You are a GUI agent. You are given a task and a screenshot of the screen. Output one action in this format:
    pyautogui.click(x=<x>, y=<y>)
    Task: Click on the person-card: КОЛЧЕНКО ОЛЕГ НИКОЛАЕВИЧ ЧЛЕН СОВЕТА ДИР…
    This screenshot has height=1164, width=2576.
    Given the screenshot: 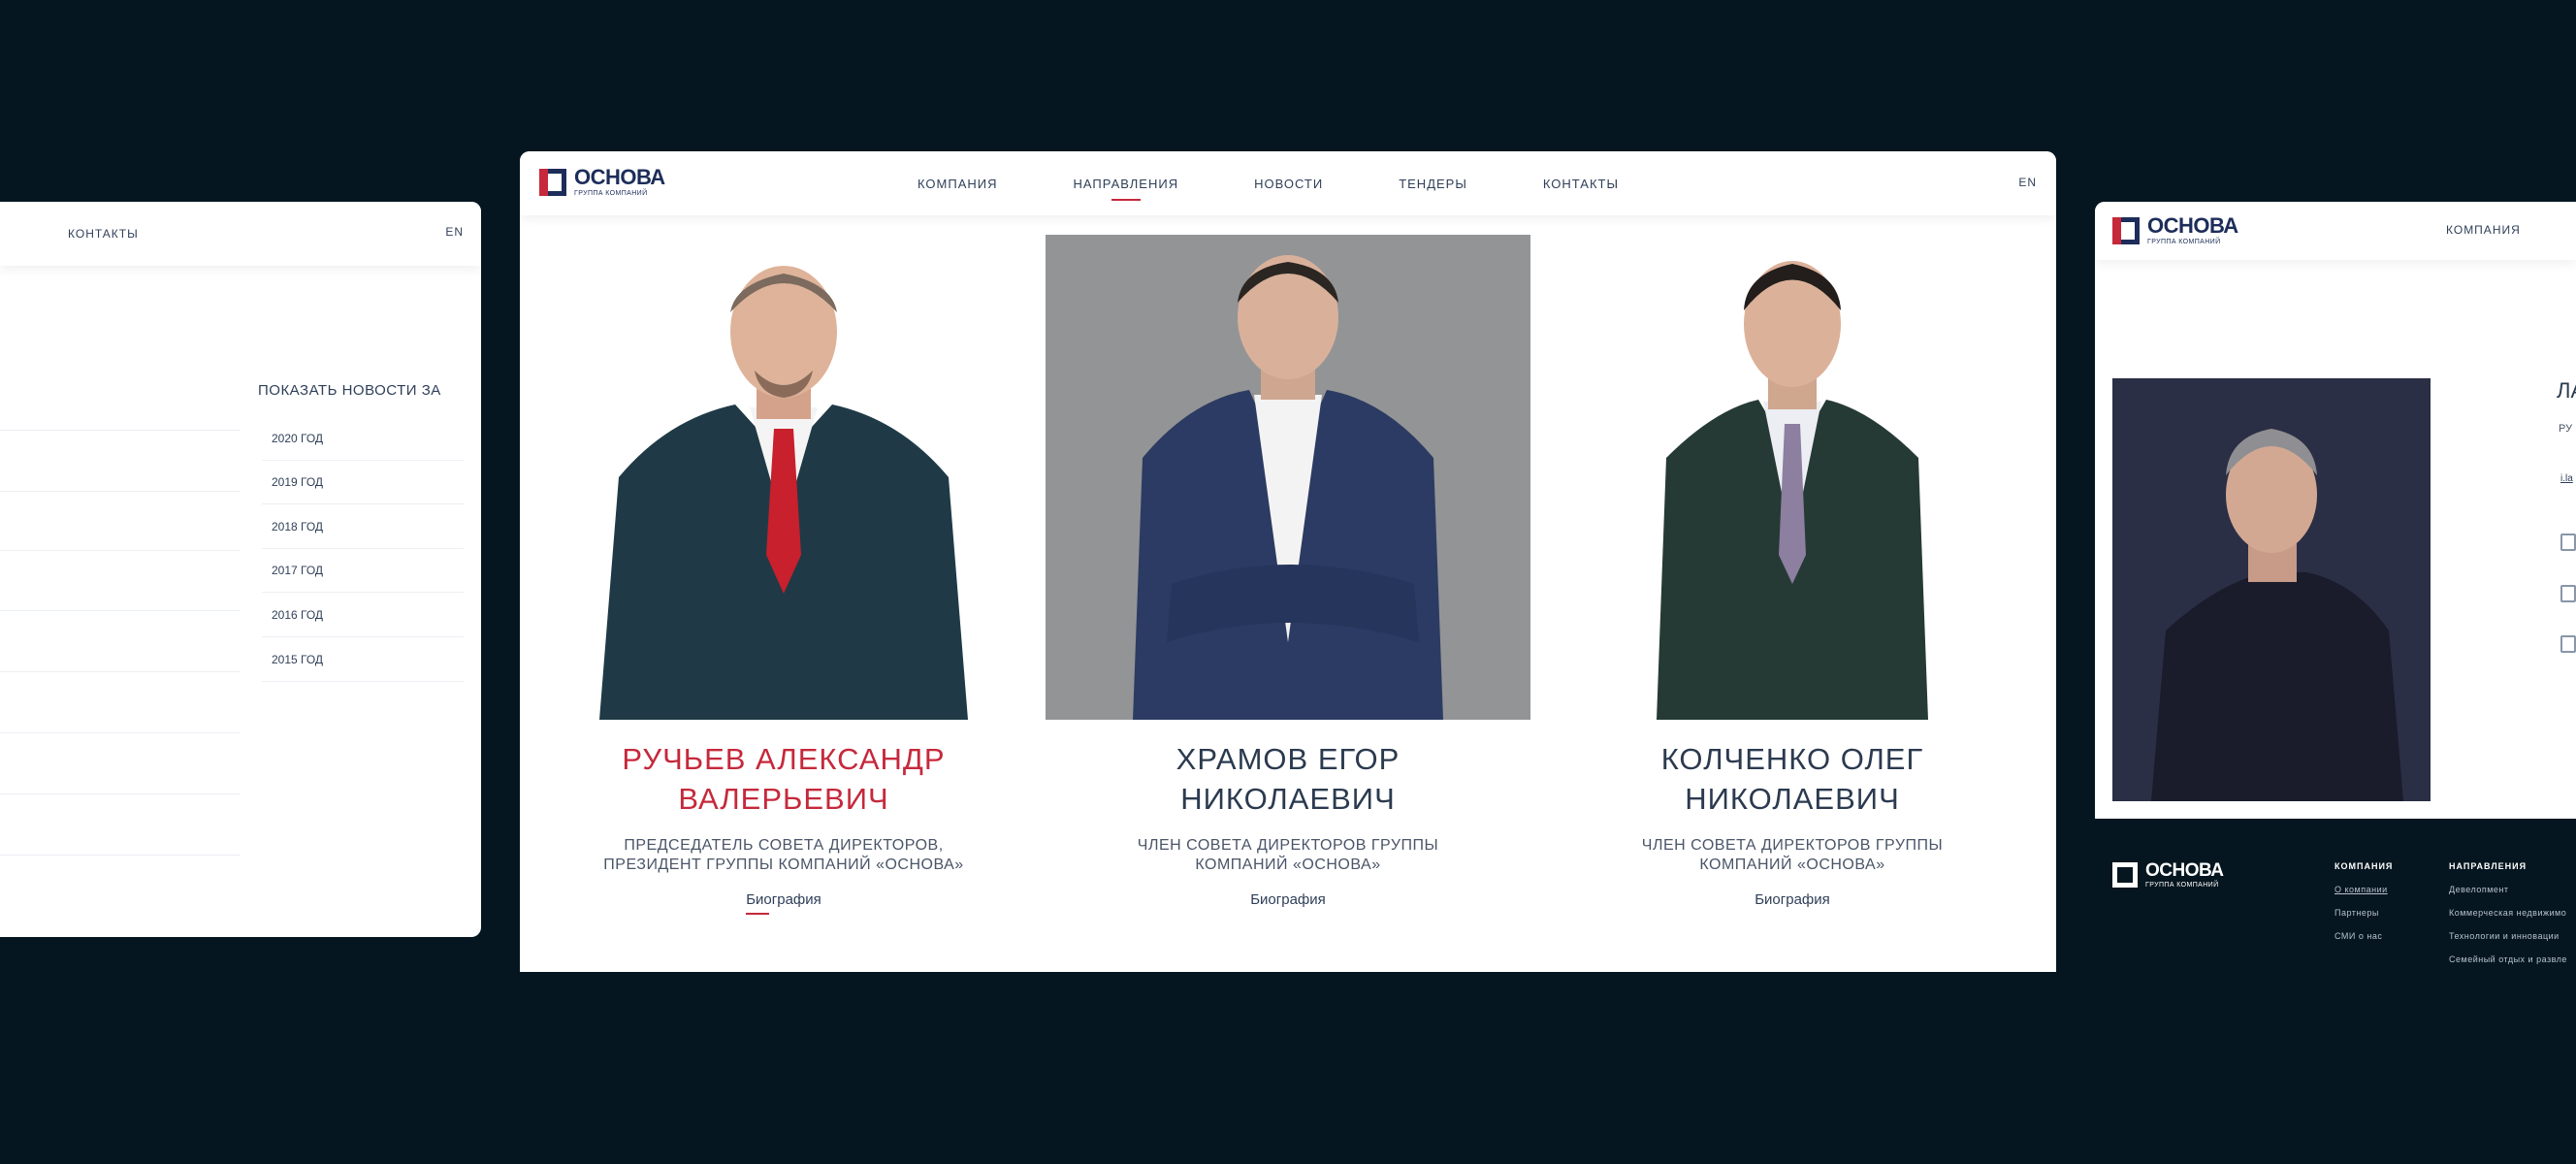 What is the action you would take?
    pyautogui.click(x=1792, y=603)
    